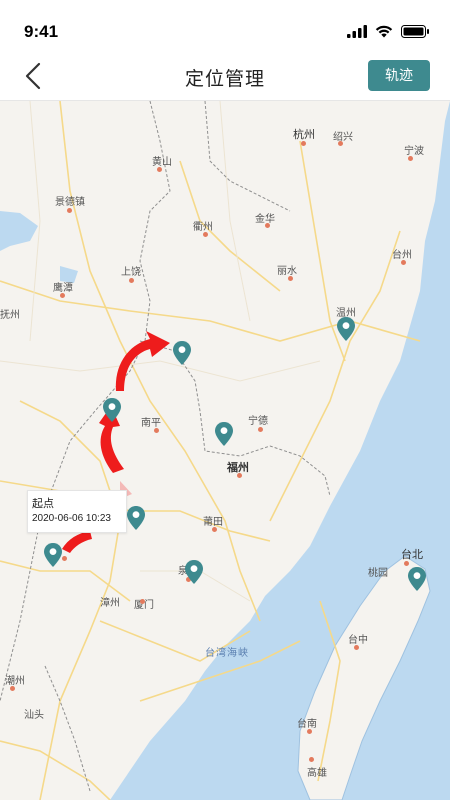 The width and height of the screenshot is (450, 800). Describe the element at coordinates (71, 518) in the screenshot. I see `info-time: 2020-06-06 10:23` at that location.